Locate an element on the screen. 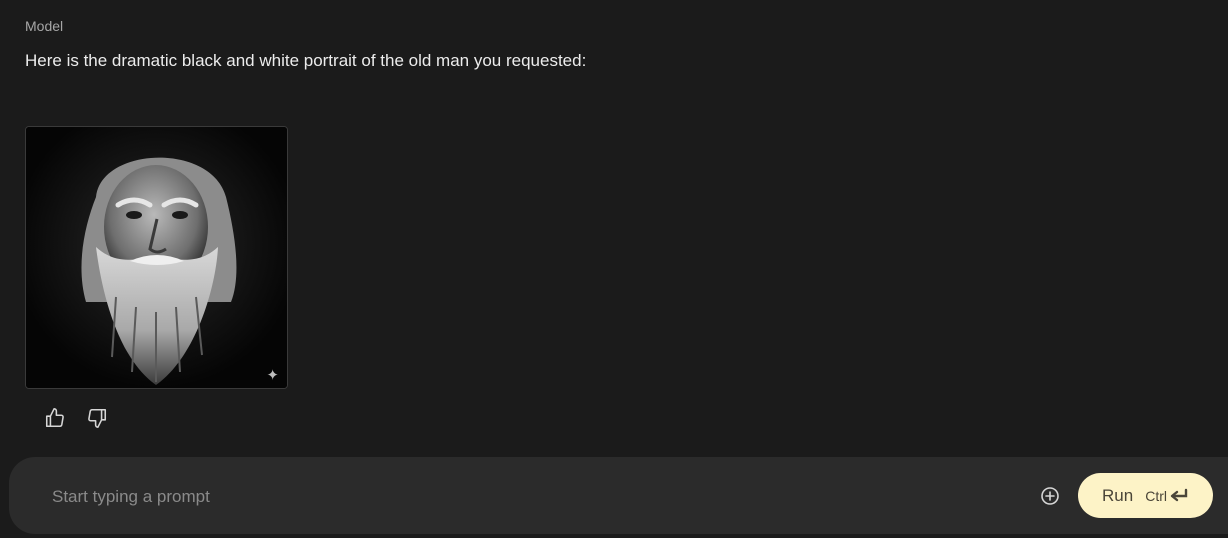 The image size is (1228, 538). thumbs-up-icon is located at coordinates (54, 418).